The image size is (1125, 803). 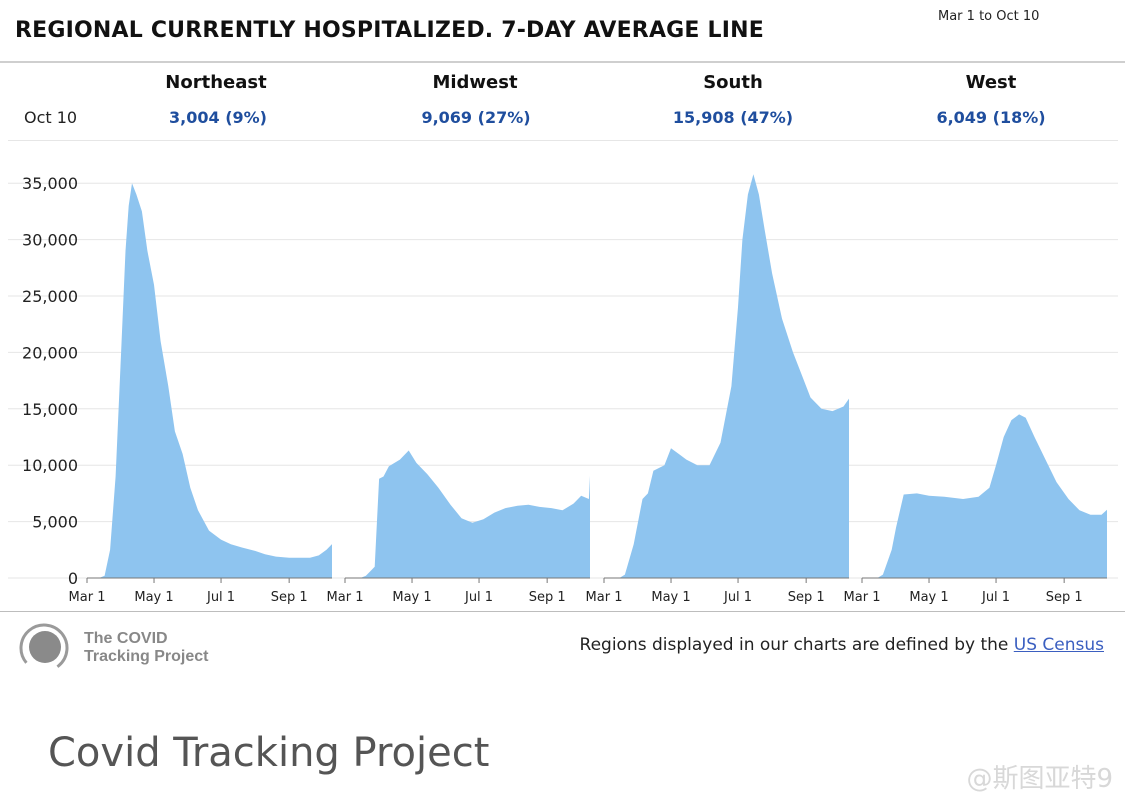 What do you see at coordinates (44, 648) in the screenshot?
I see `logo-mark-icon` at bounding box center [44, 648].